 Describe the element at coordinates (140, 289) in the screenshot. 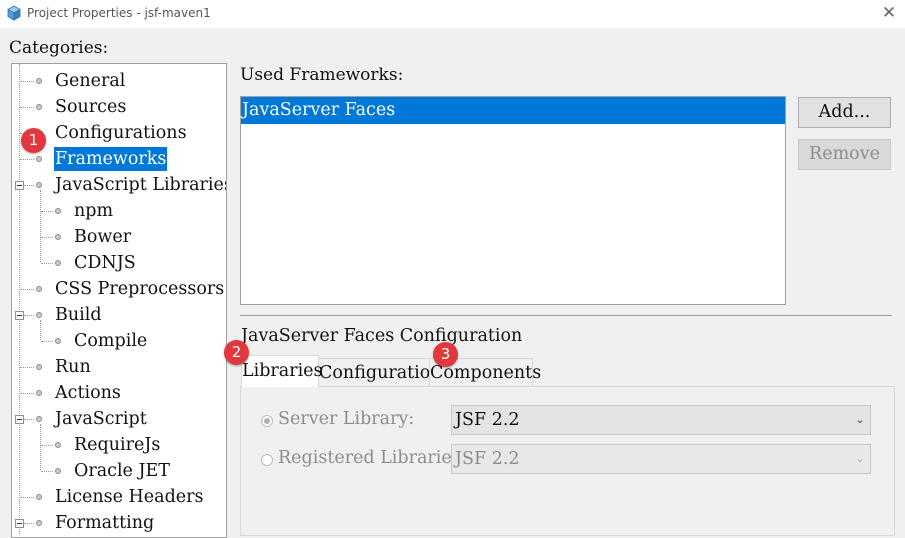

I see `tree-item-label: CSS Preprocessors` at that location.